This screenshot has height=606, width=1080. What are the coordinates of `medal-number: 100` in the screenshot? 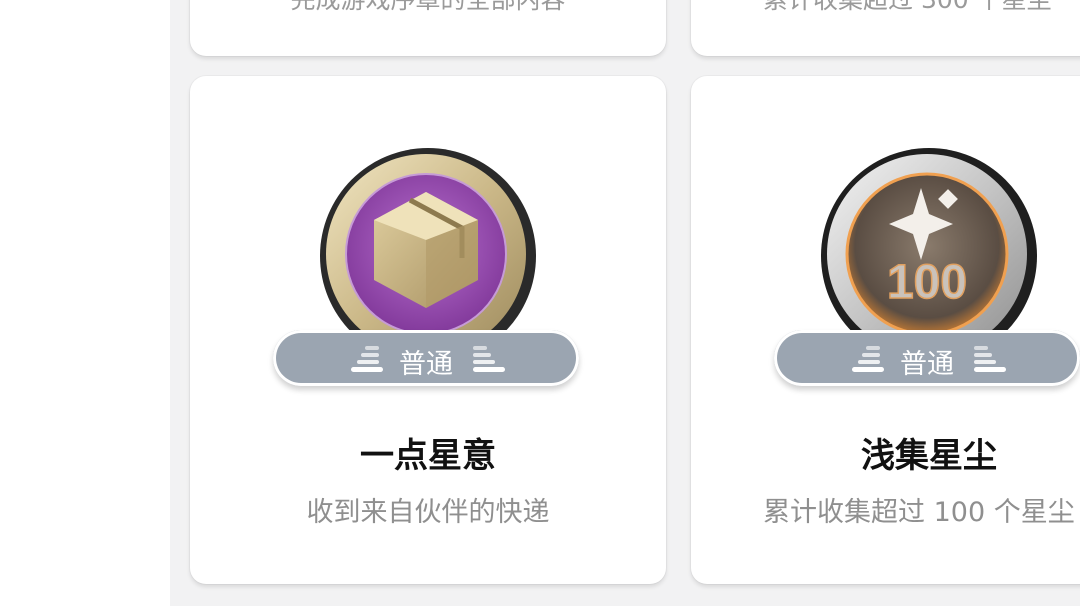 It's located at (927, 282).